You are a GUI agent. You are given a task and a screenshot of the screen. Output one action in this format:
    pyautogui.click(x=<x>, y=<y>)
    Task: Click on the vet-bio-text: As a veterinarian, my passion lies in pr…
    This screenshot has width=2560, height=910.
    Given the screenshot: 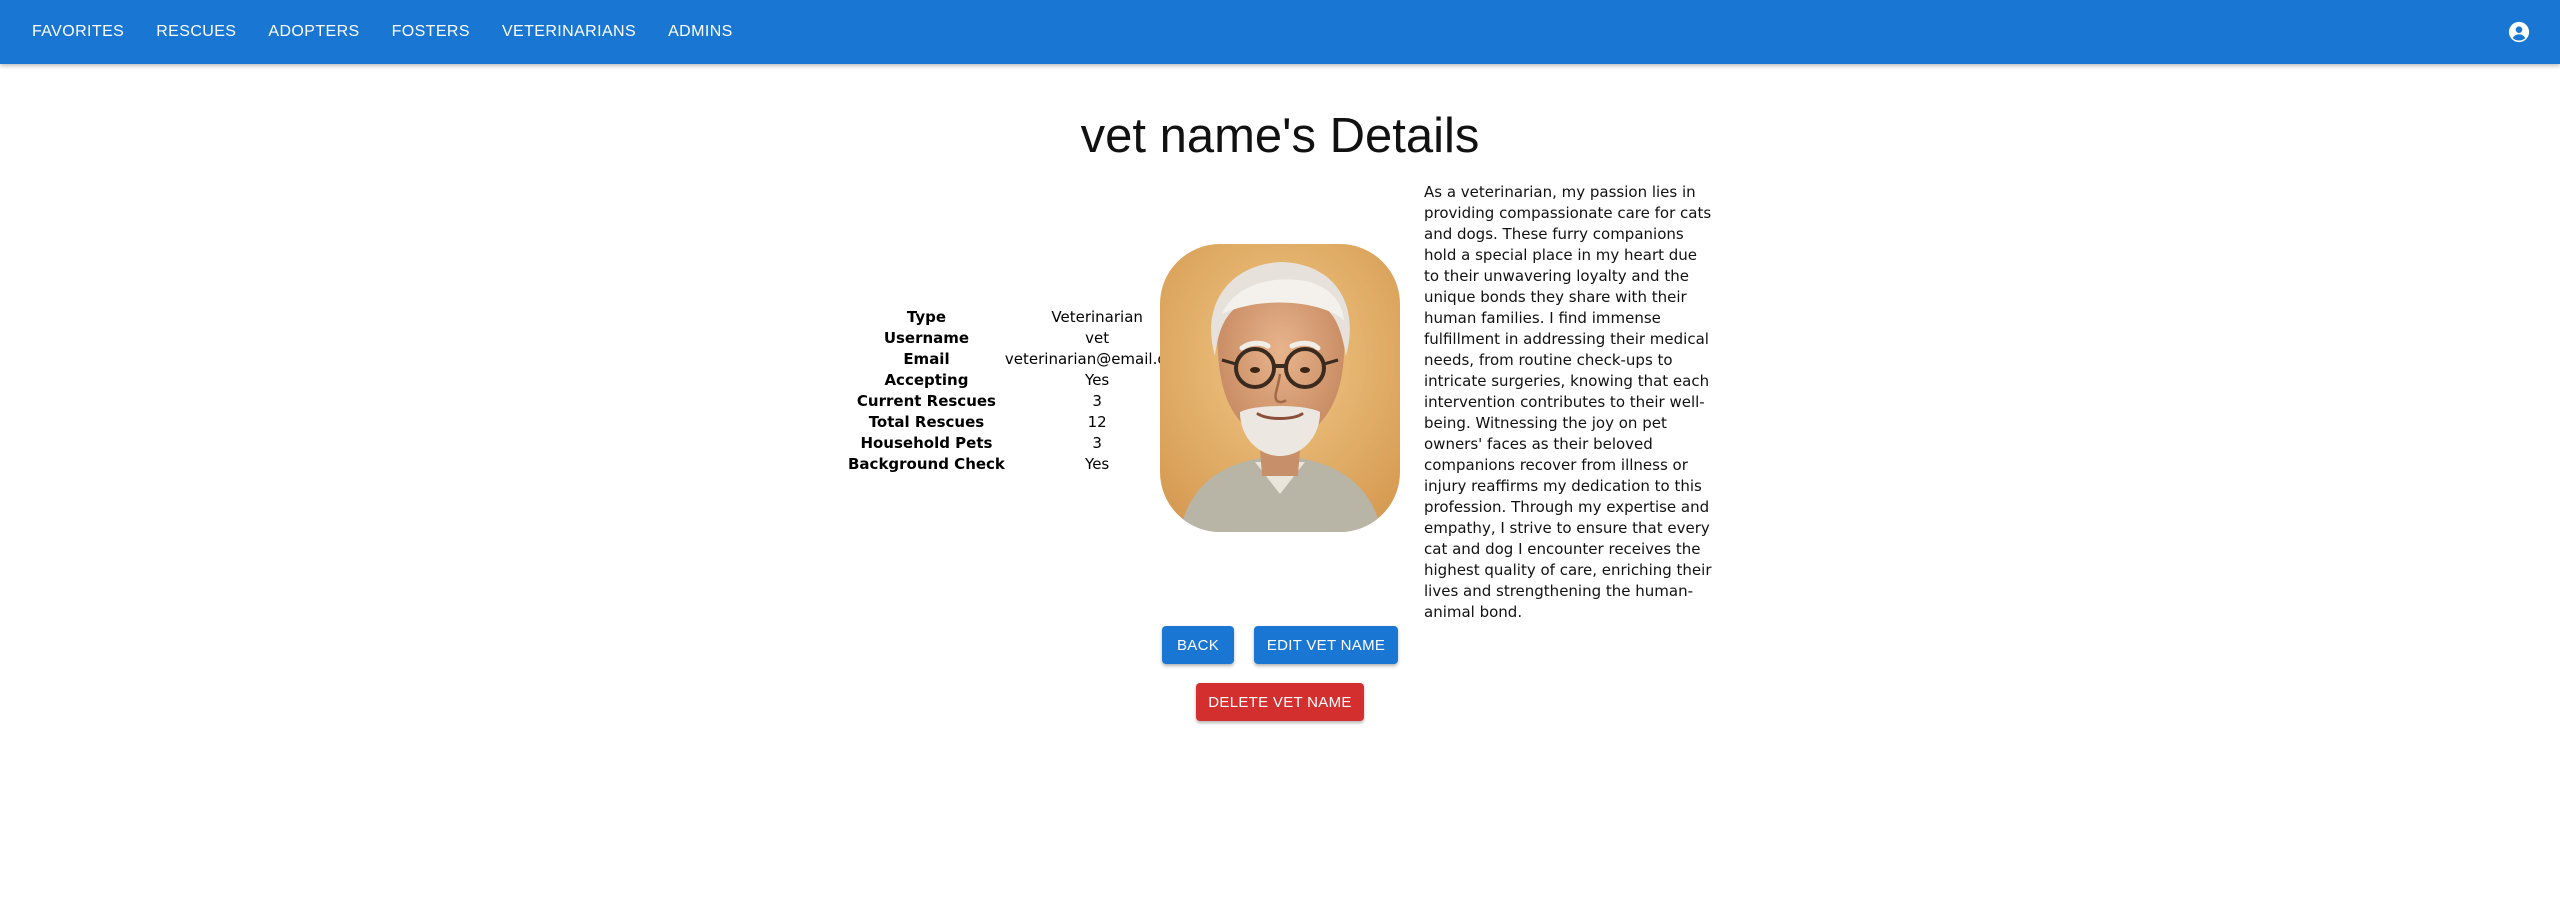 What is the action you would take?
    pyautogui.click(x=1568, y=402)
    